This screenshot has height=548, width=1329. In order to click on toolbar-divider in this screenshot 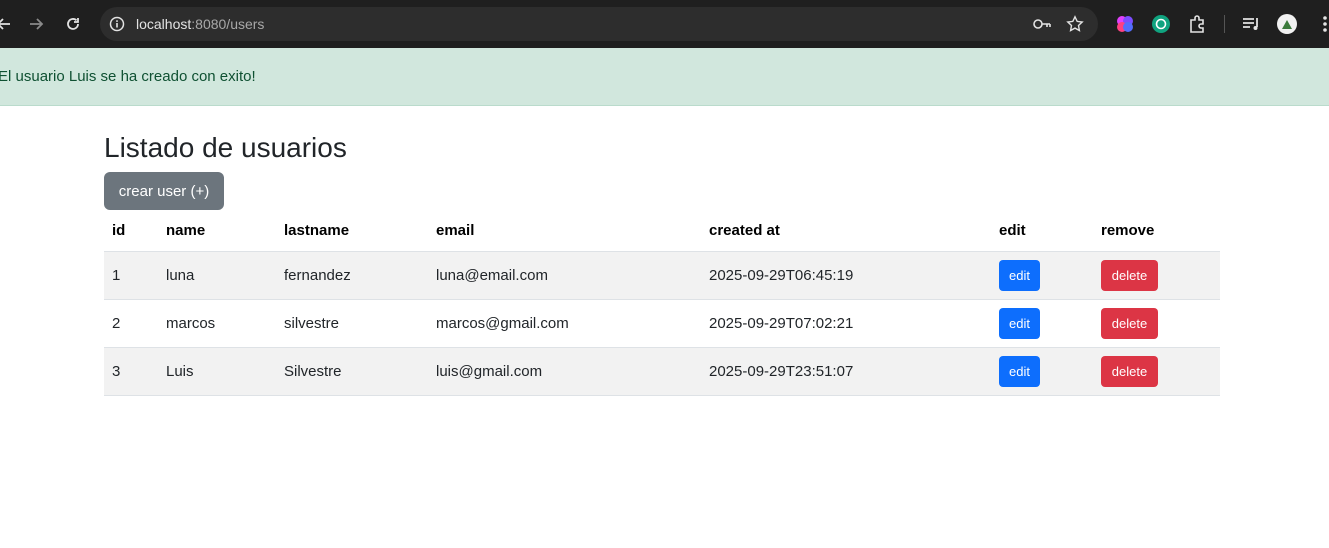, I will do `click(1224, 24)`.